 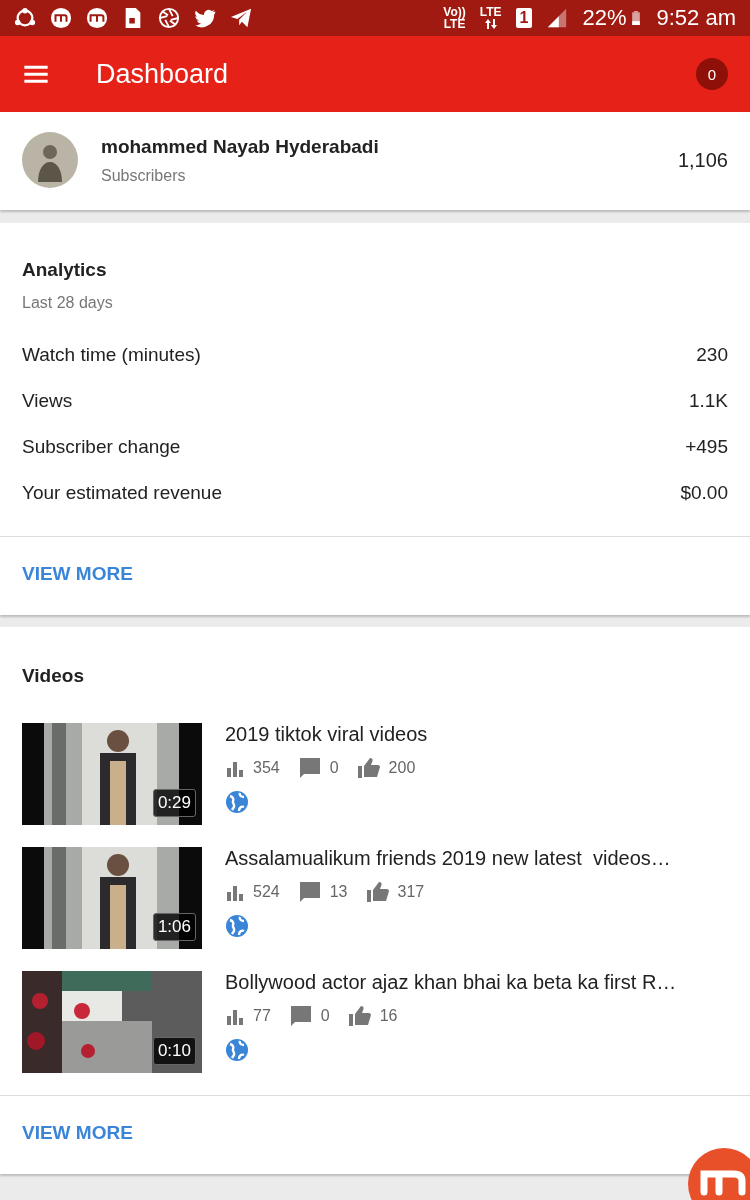 What do you see at coordinates (169, 18) in the screenshot?
I see `aperture-icon` at bounding box center [169, 18].